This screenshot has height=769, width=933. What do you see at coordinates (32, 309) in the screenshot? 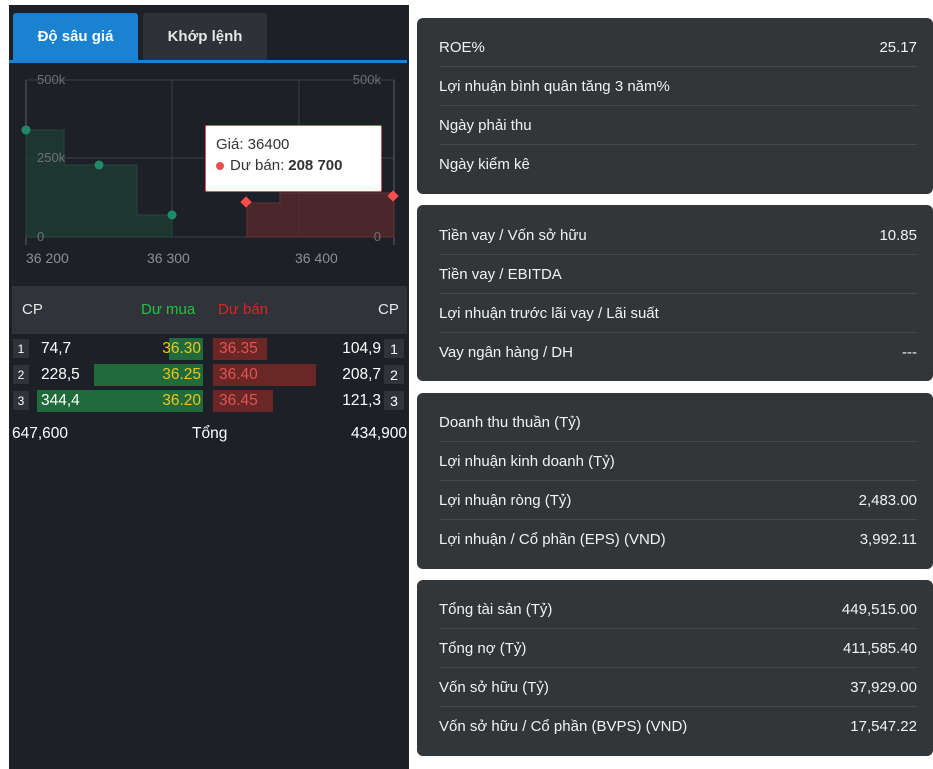
I see `header-cp-left: CP` at bounding box center [32, 309].